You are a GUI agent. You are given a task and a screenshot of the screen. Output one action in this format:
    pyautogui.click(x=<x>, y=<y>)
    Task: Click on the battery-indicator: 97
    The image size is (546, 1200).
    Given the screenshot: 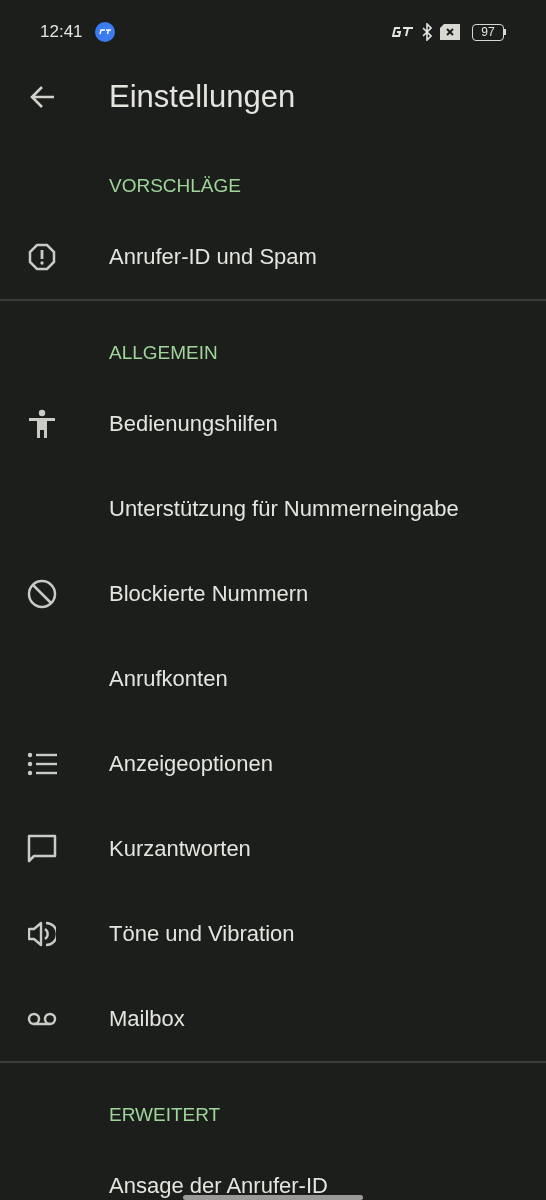 What is the action you would take?
    pyautogui.click(x=489, y=32)
    